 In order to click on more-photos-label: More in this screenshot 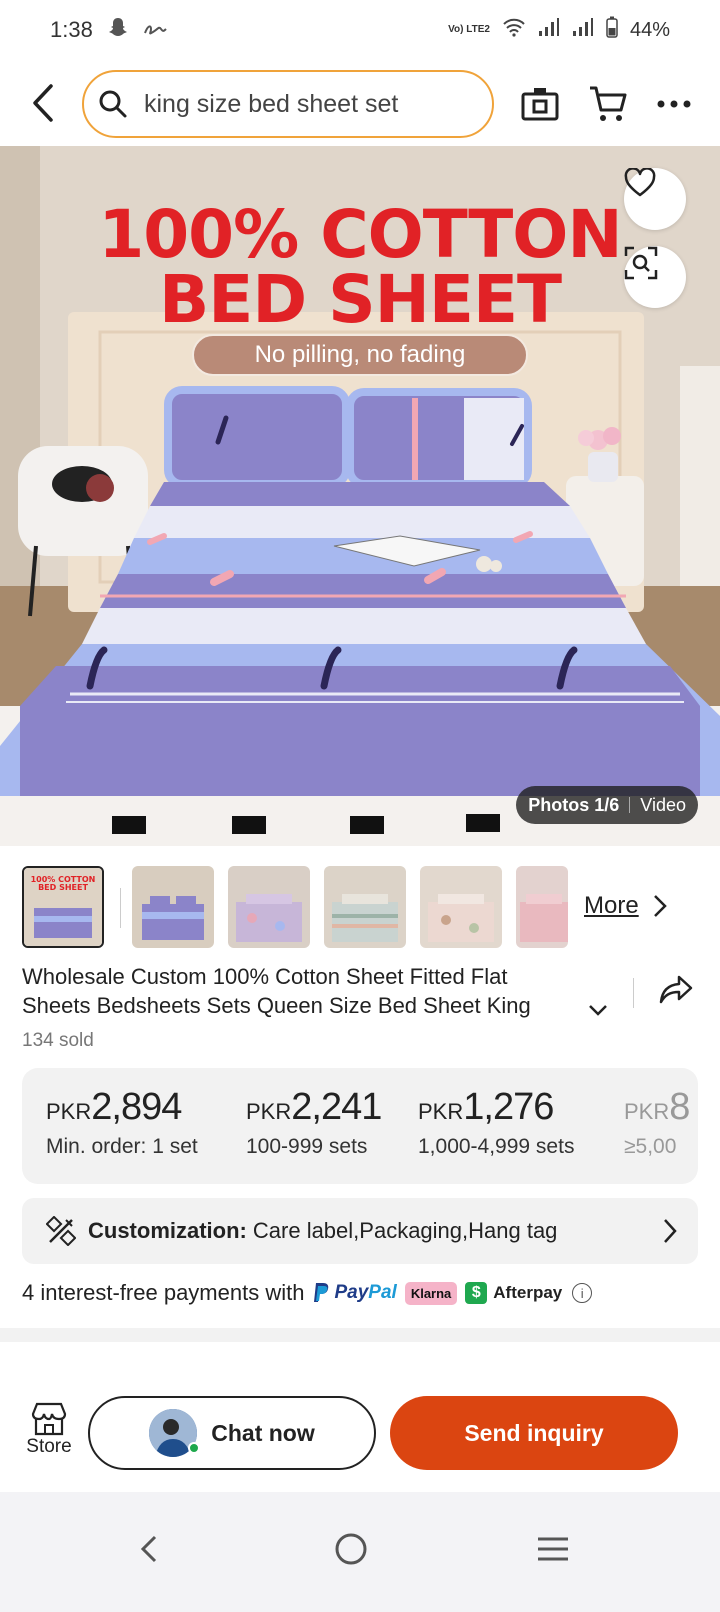, I will do `click(611, 905)`.